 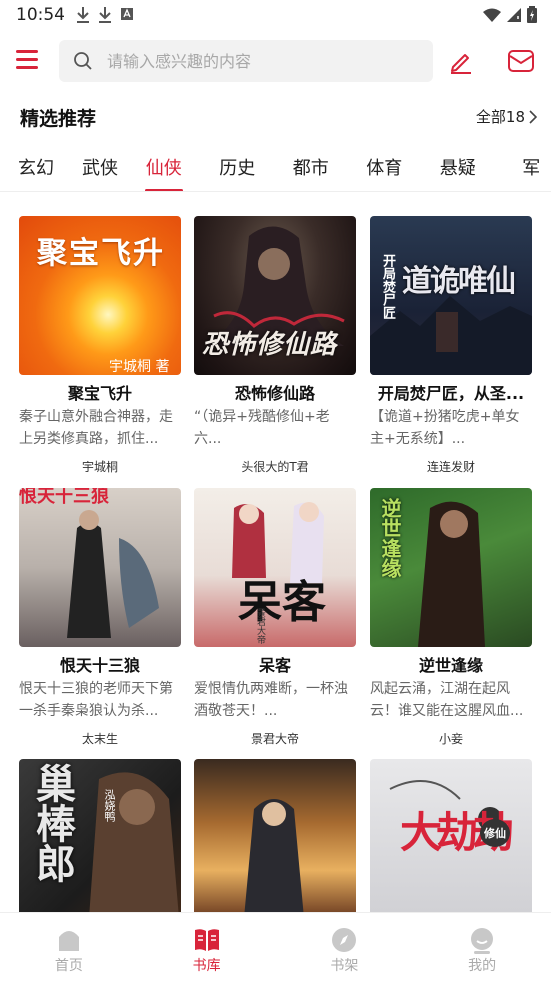 What do you see at coordinates (270, 345) in the screenshot?
I see `cover-title: 恐怖修仙路` at bounding box center [270, 345].